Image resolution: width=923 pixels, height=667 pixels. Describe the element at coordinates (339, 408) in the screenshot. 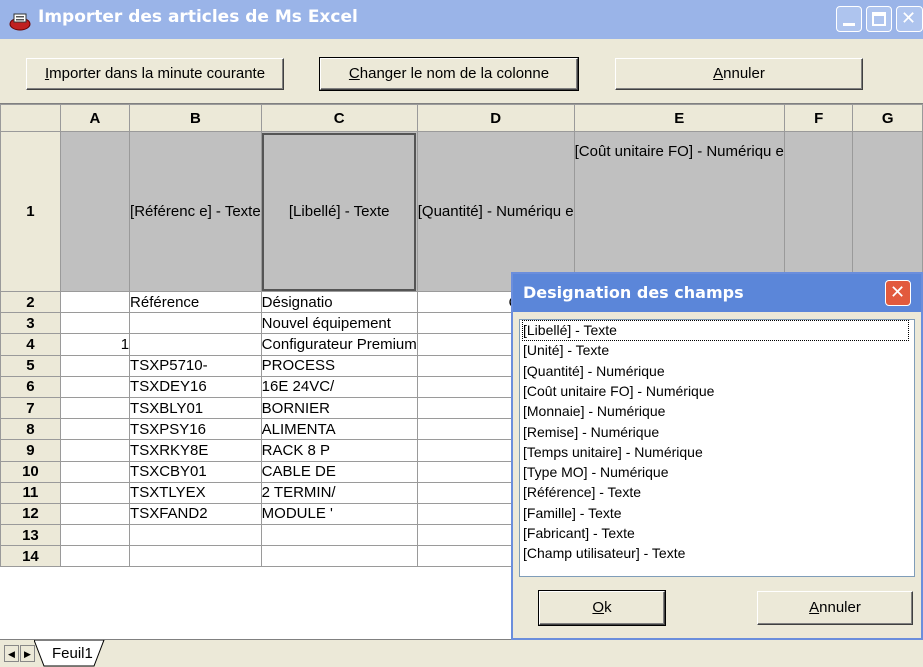

I see `cell-c: BORNIER` at that location.